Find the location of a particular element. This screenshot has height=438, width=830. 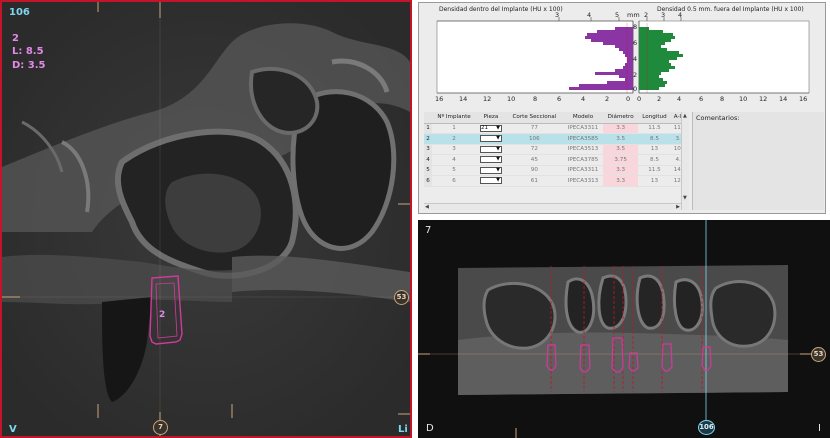

cell-diametro: 3.75 is located at coordinates (621, 160).